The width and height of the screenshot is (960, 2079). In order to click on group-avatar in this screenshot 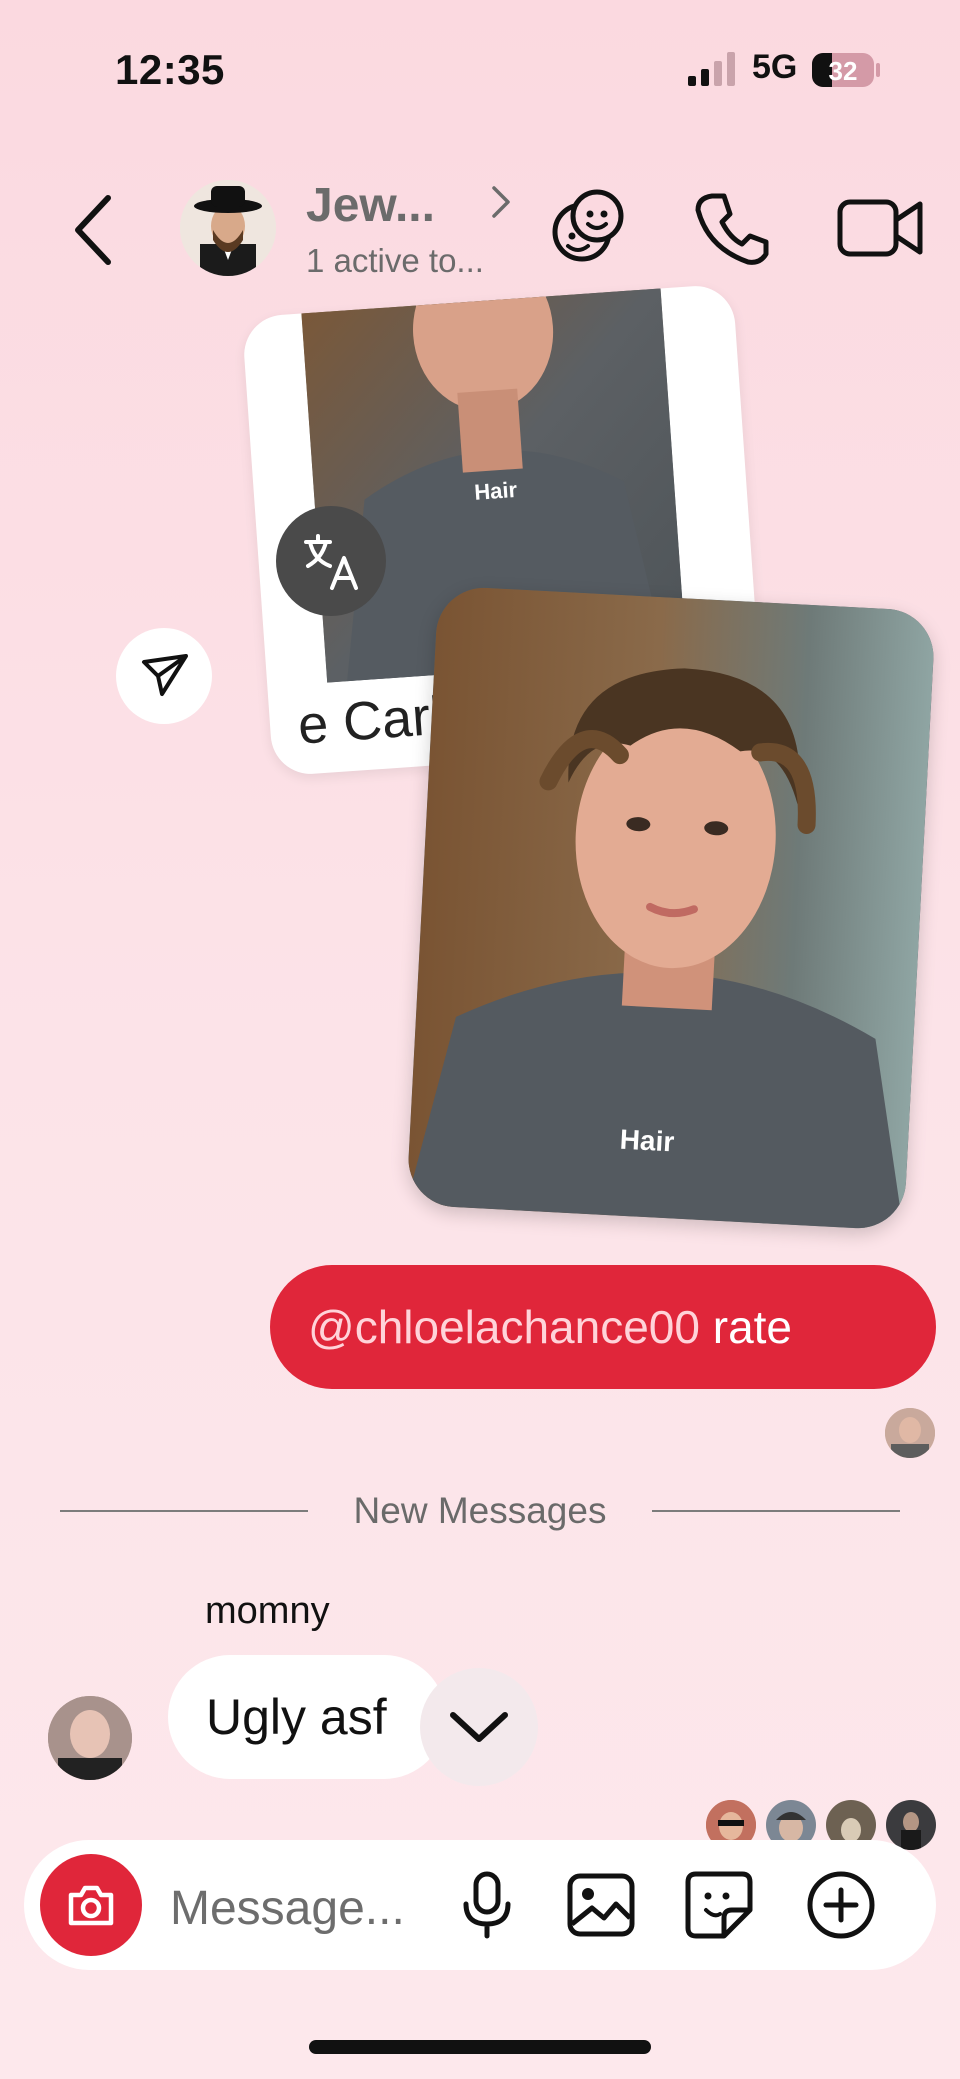, I will do `click(228, 228)`.